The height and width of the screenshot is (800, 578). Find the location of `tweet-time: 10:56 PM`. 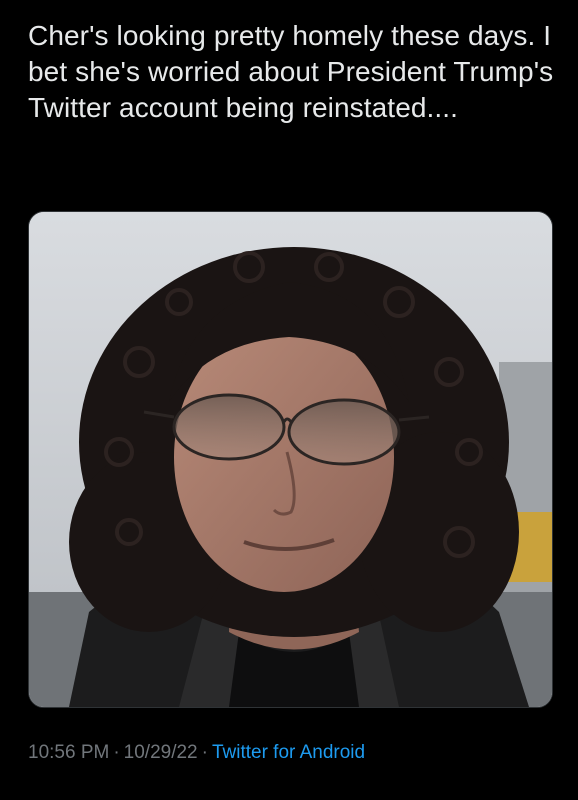

tweet-time: 10:56 PM is located at coordinates (68, 752).